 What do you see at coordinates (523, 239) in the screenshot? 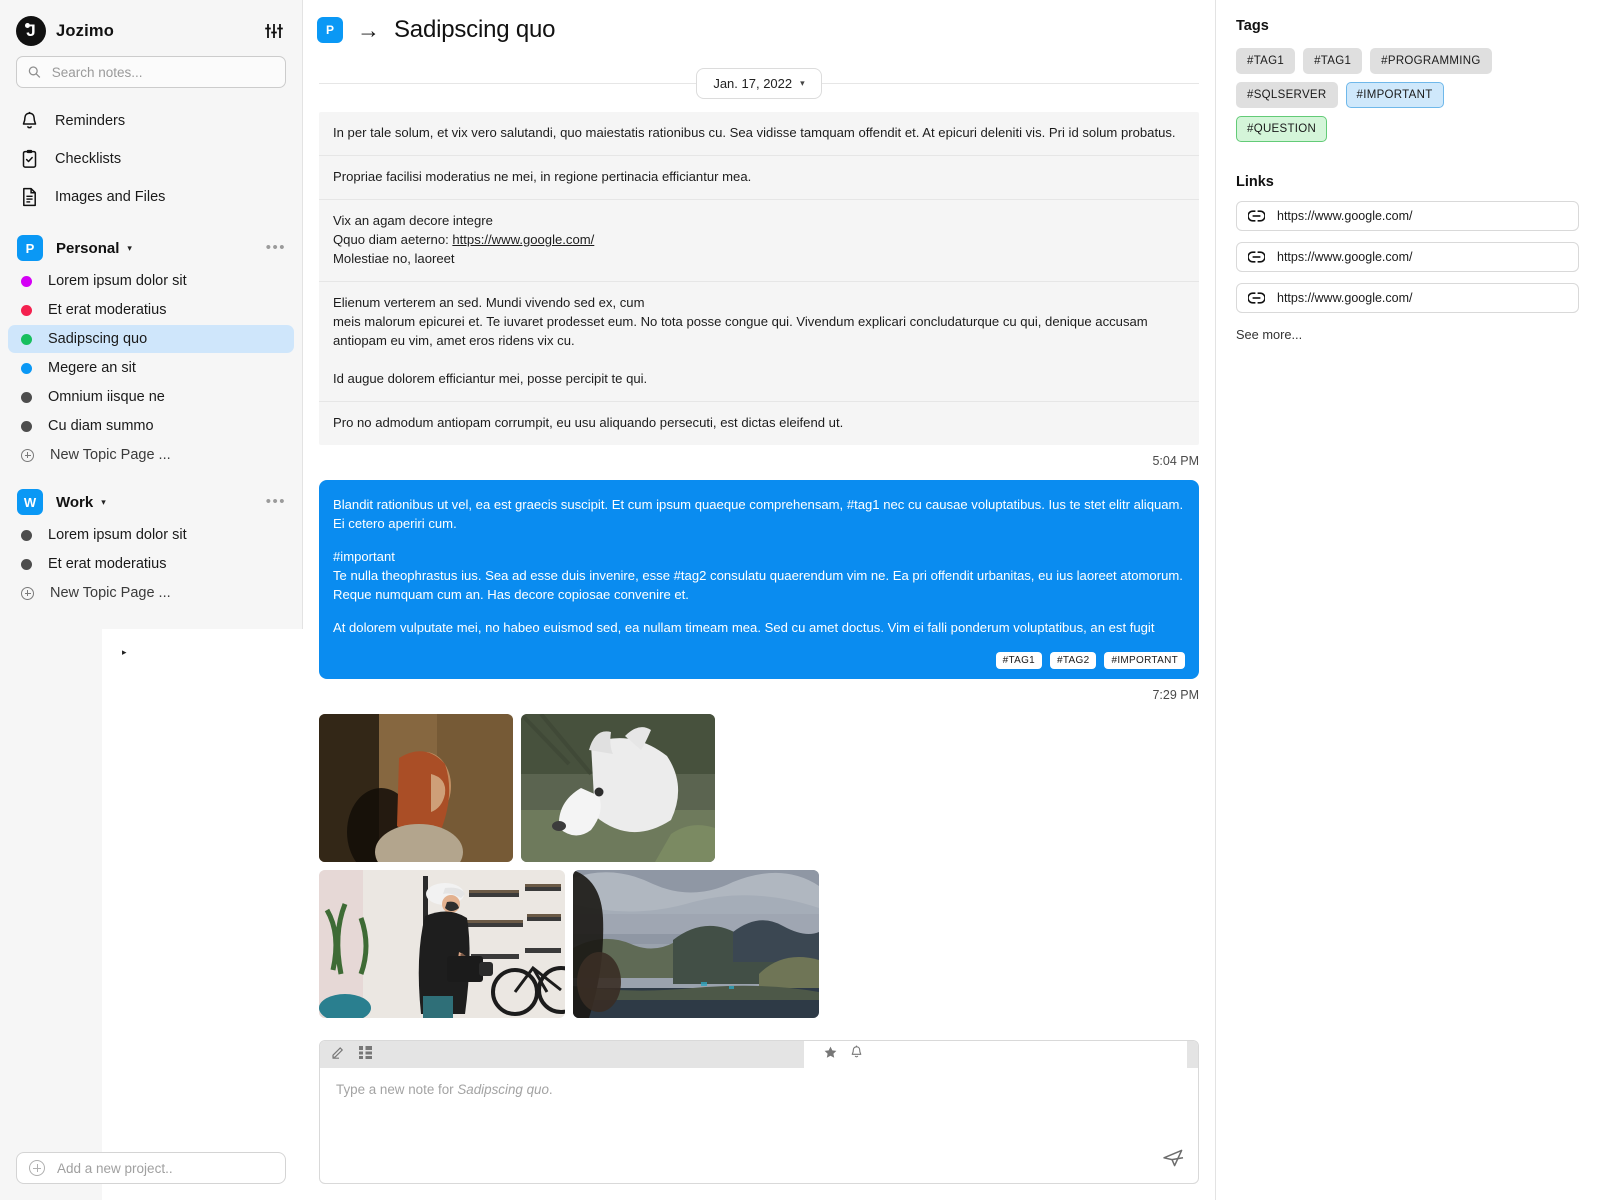
I see `inline-link: https://www.google.com/` at bounding box center [523, 239].